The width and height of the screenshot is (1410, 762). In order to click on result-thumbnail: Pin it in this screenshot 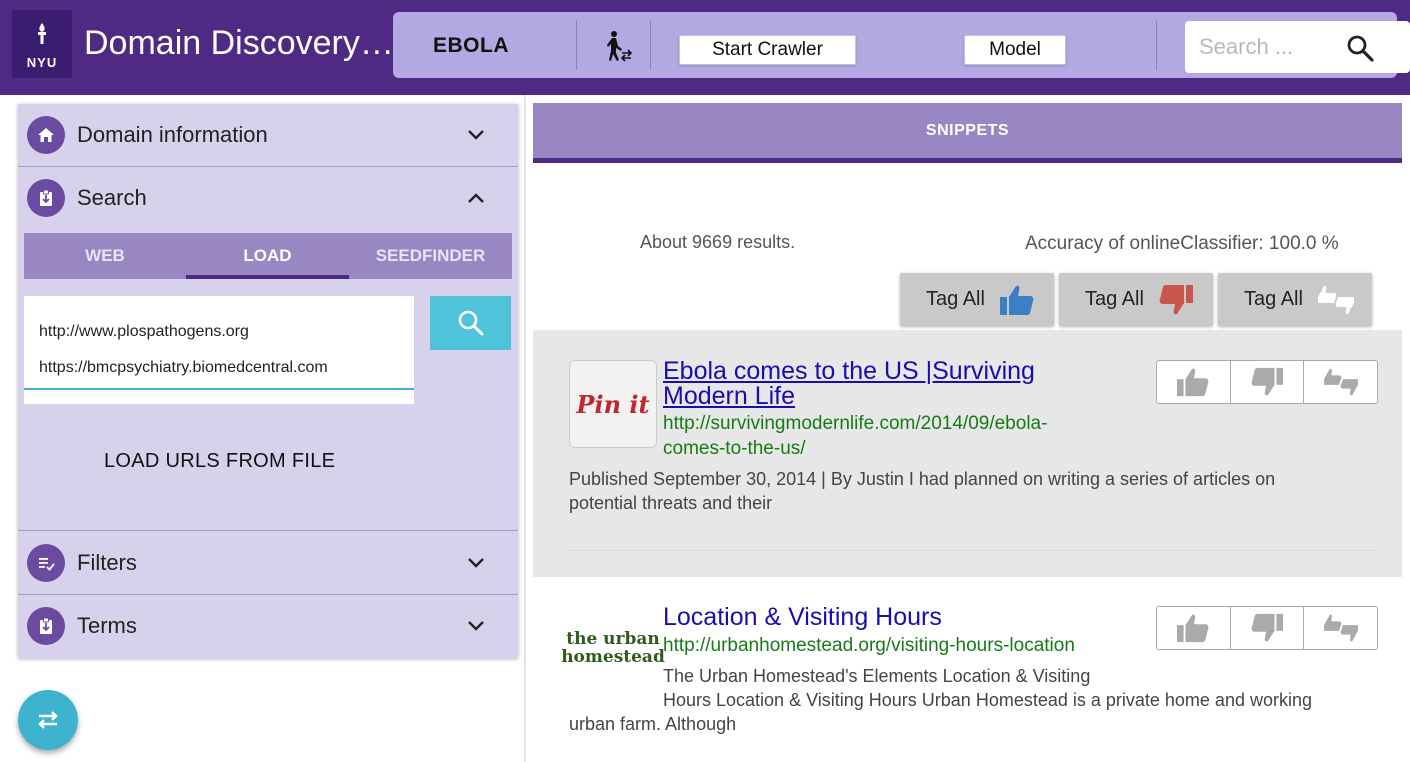, I will do `click(613, 404)`.